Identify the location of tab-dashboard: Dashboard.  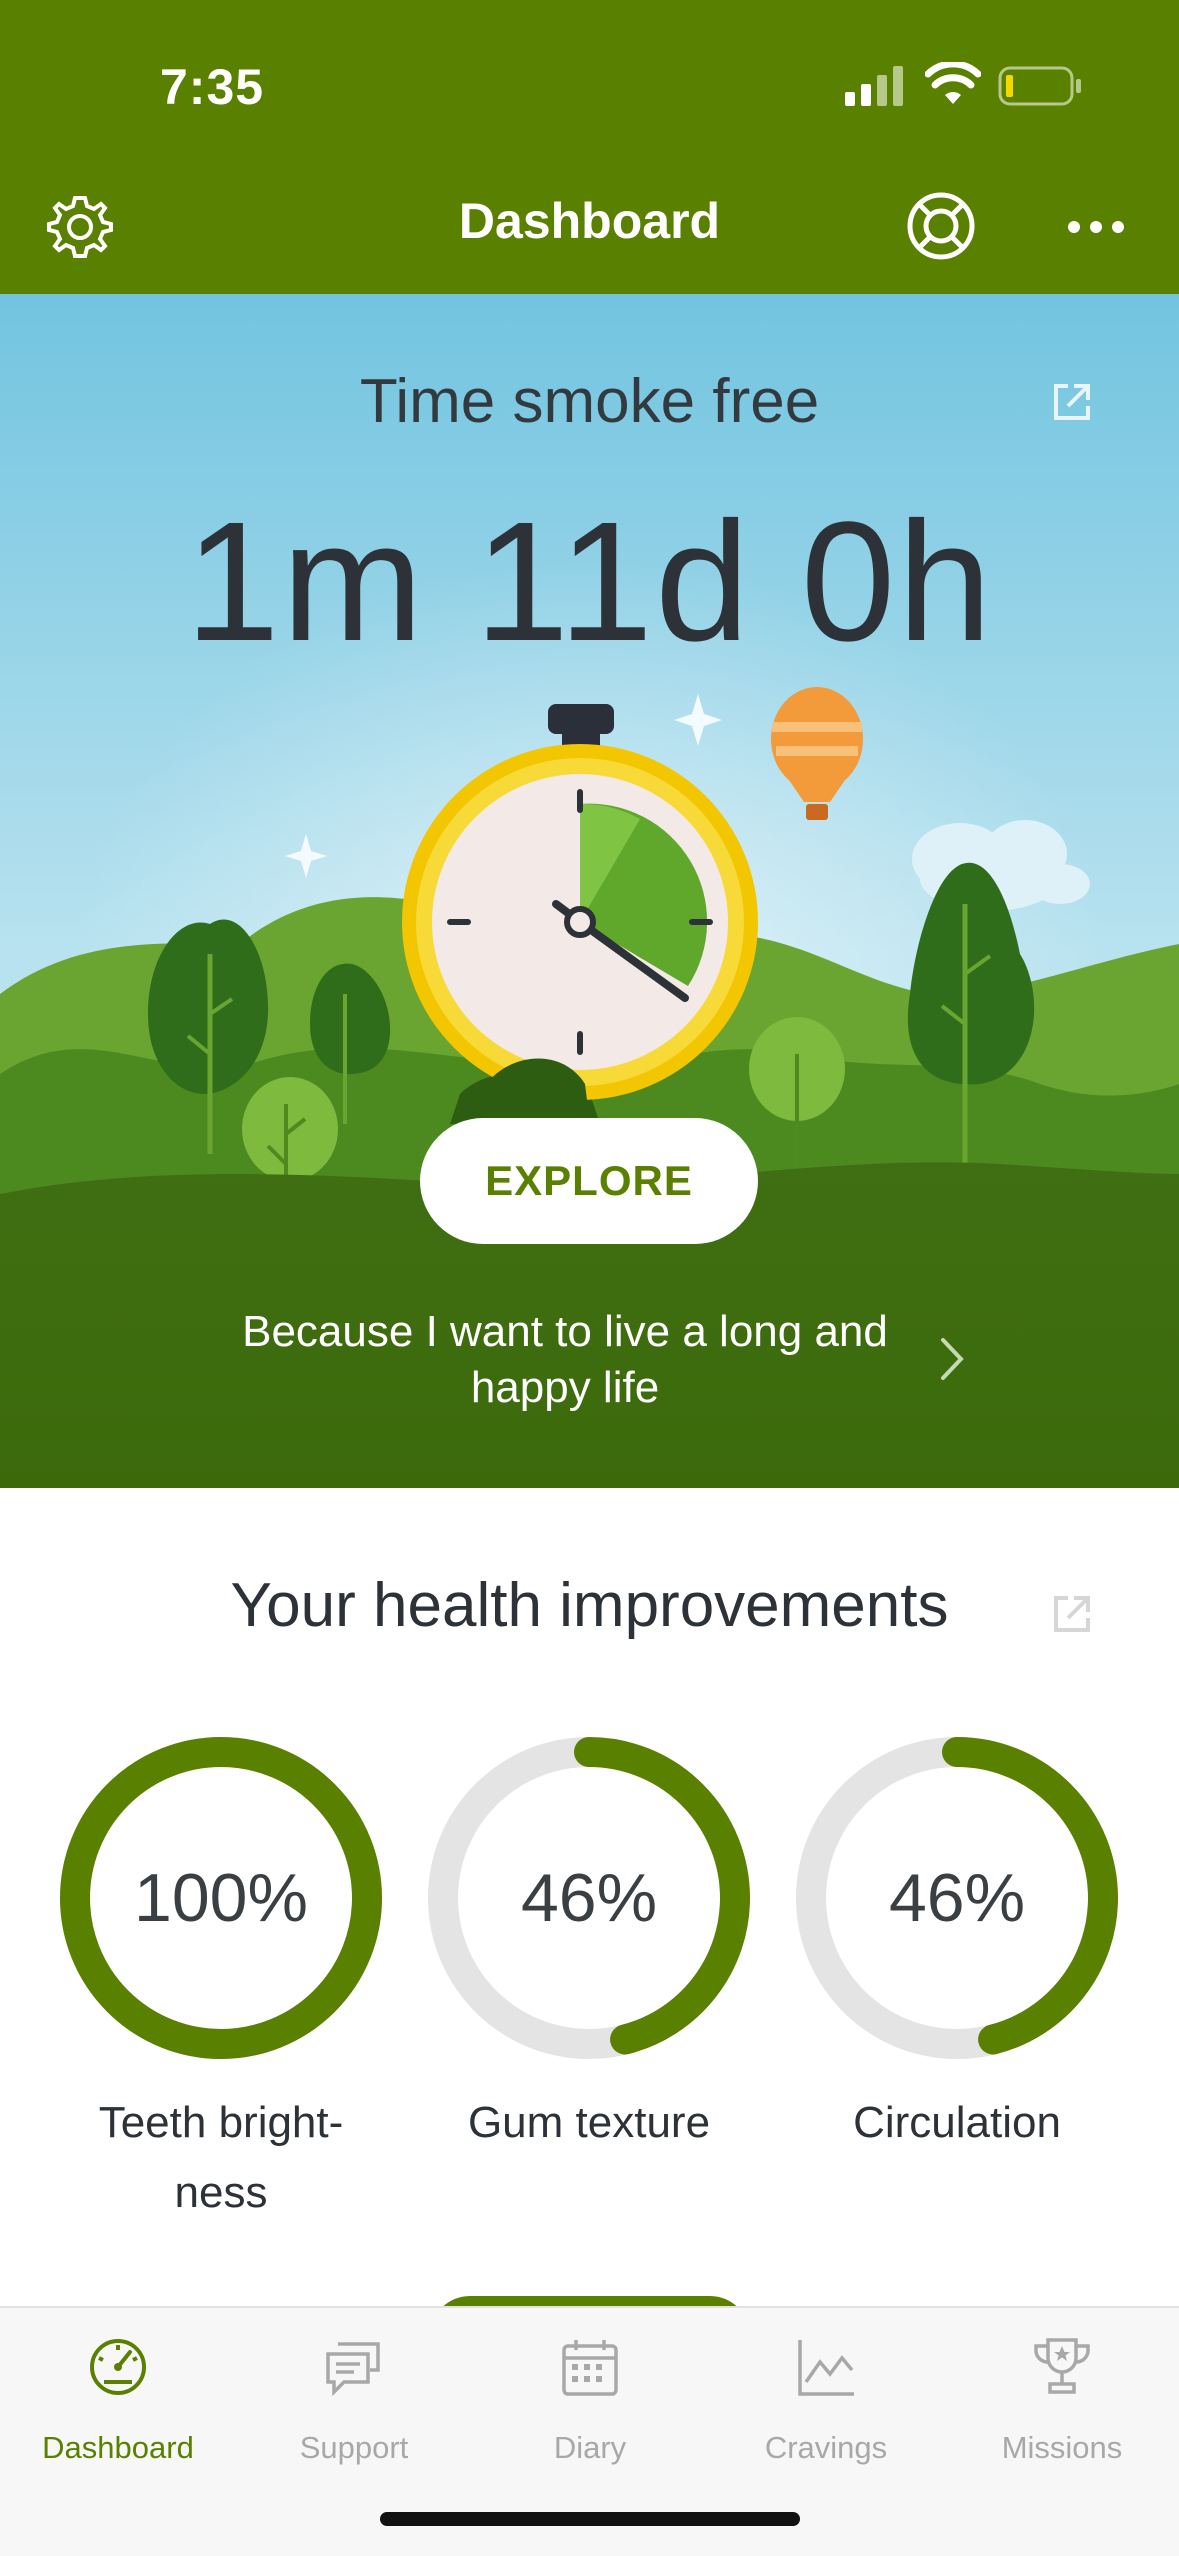
(118, 2403).